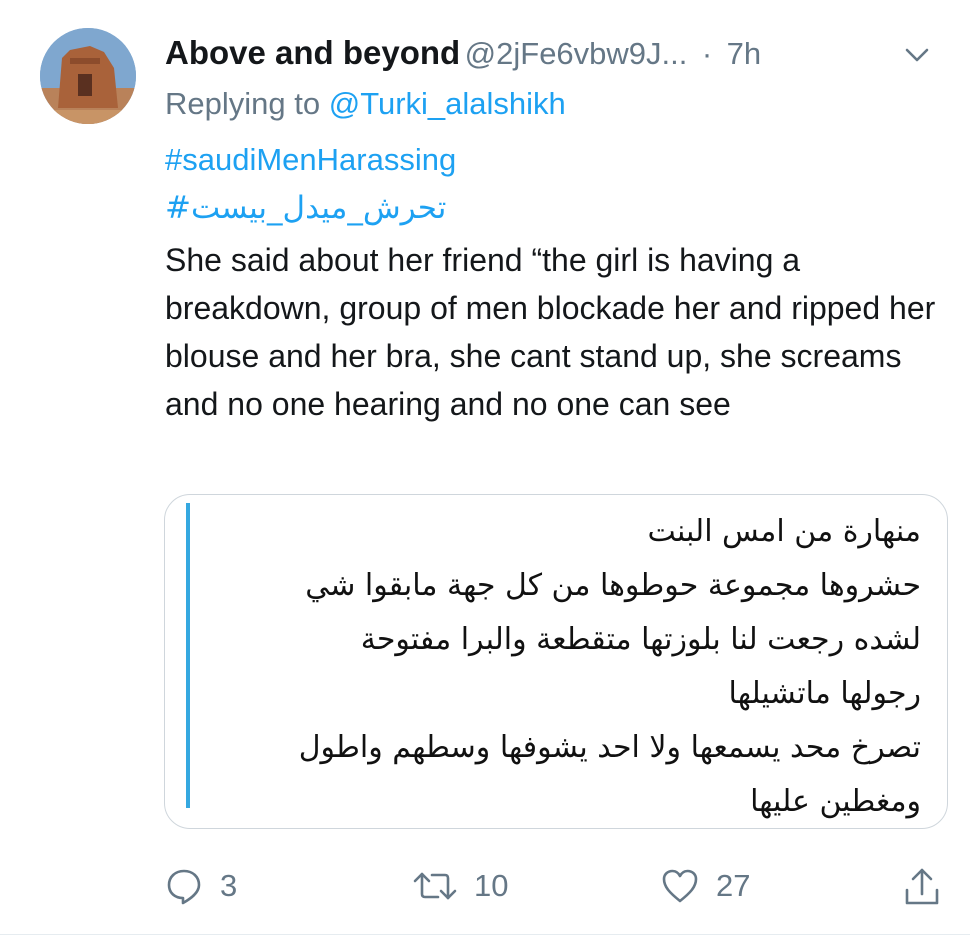 The image size is (970, 935). I want to click on share-button, so click(922, 887).